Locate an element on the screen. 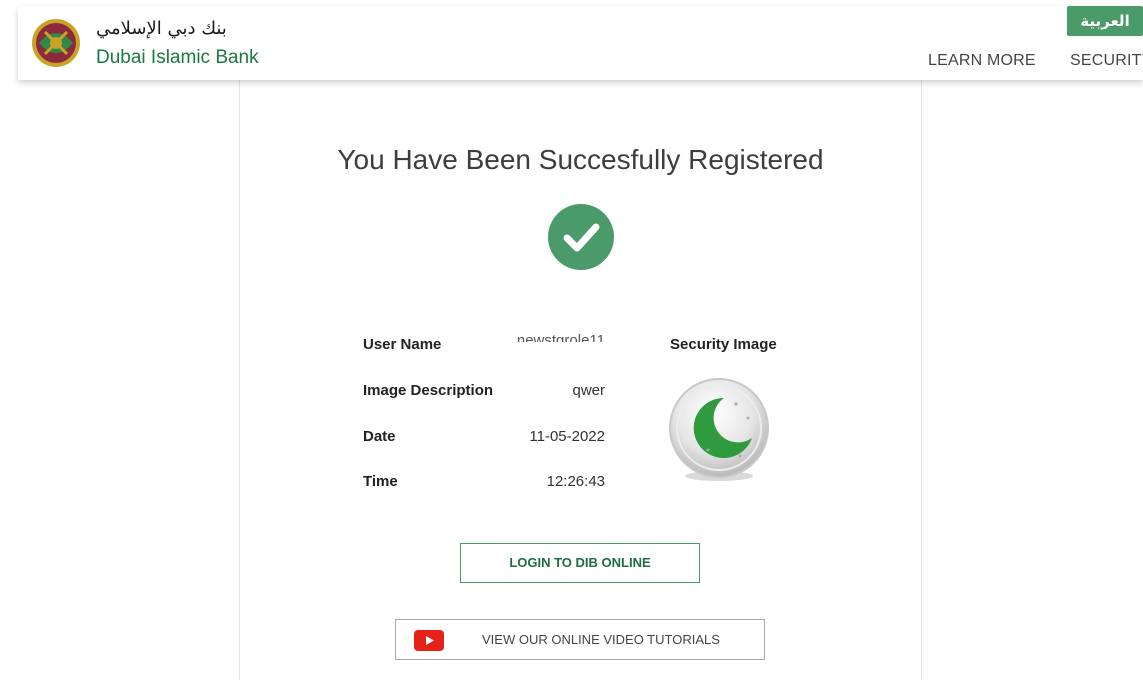 Image resolution: width=1143 pixels, height=680 pixels. login-dib-online-button: LOGIN TO DIB ONLINE is located at coordinates (580, 563).